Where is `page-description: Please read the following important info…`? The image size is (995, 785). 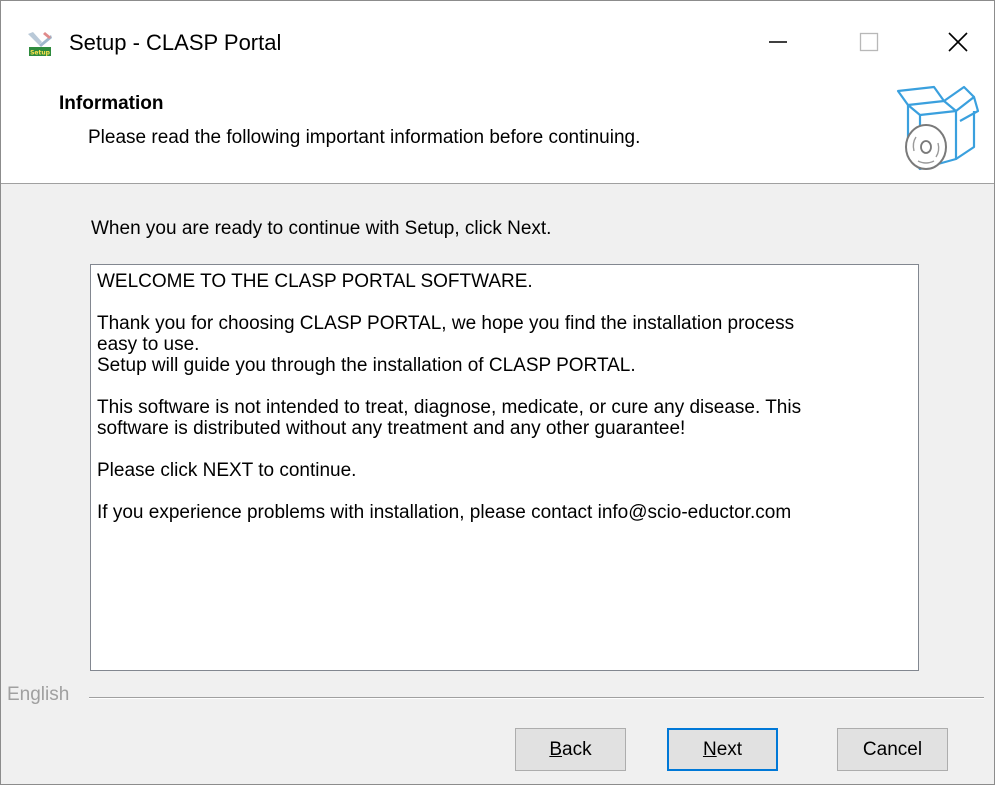 page-description: Please read the following important info… is located at coordinates (364, 137).